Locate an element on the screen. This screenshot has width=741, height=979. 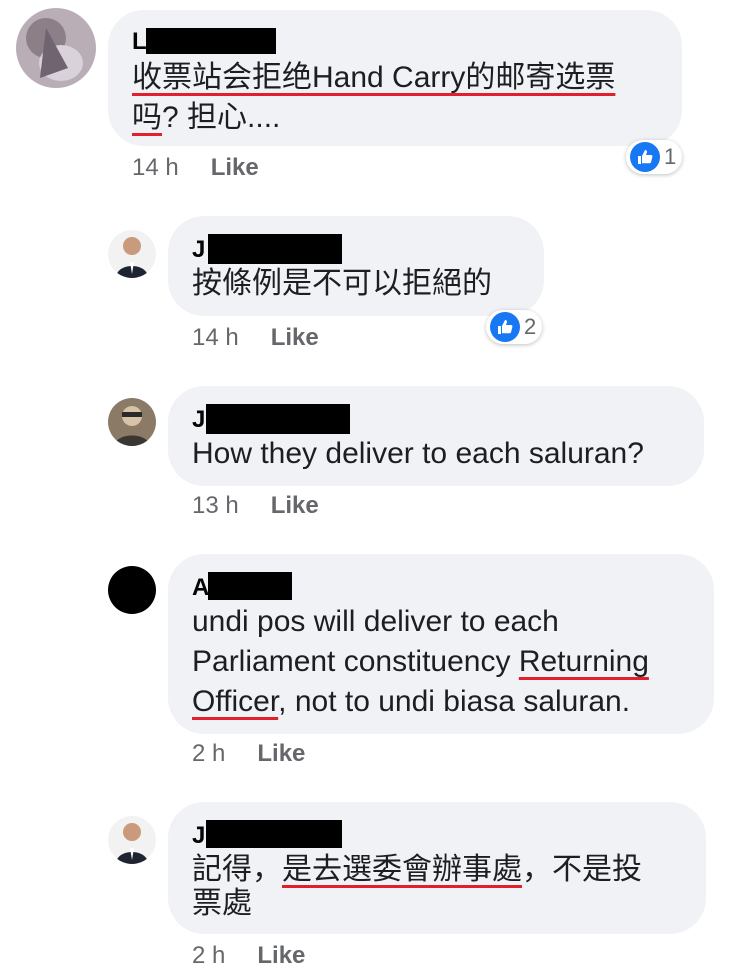
commenter-name-4: A is located at coordinates (200, 588).